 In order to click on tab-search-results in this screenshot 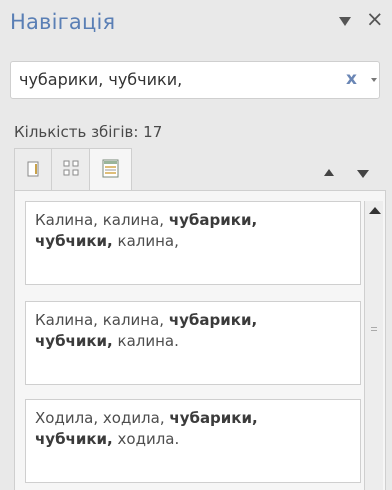, I will do `click(111, 170)`.